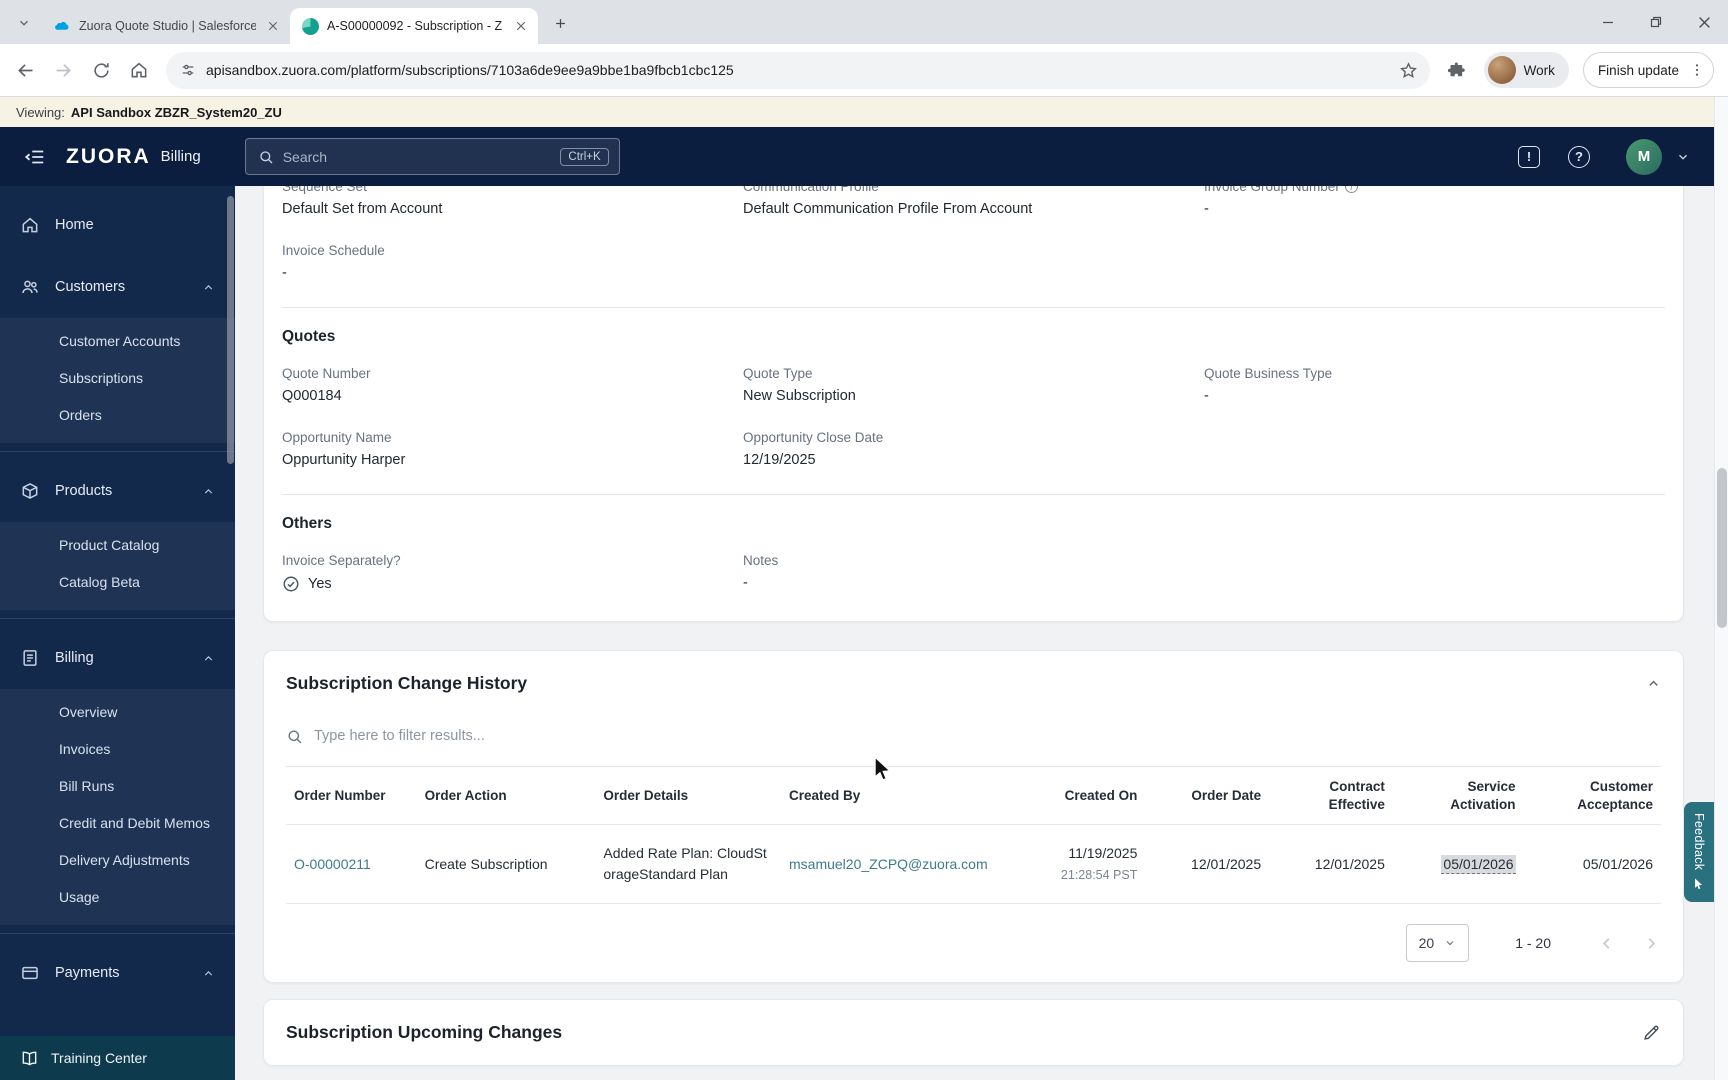 The width and height of the screenshot is (1728, 1080). I want to click on pagination-range: 1 - 20, so click(1533, 943).